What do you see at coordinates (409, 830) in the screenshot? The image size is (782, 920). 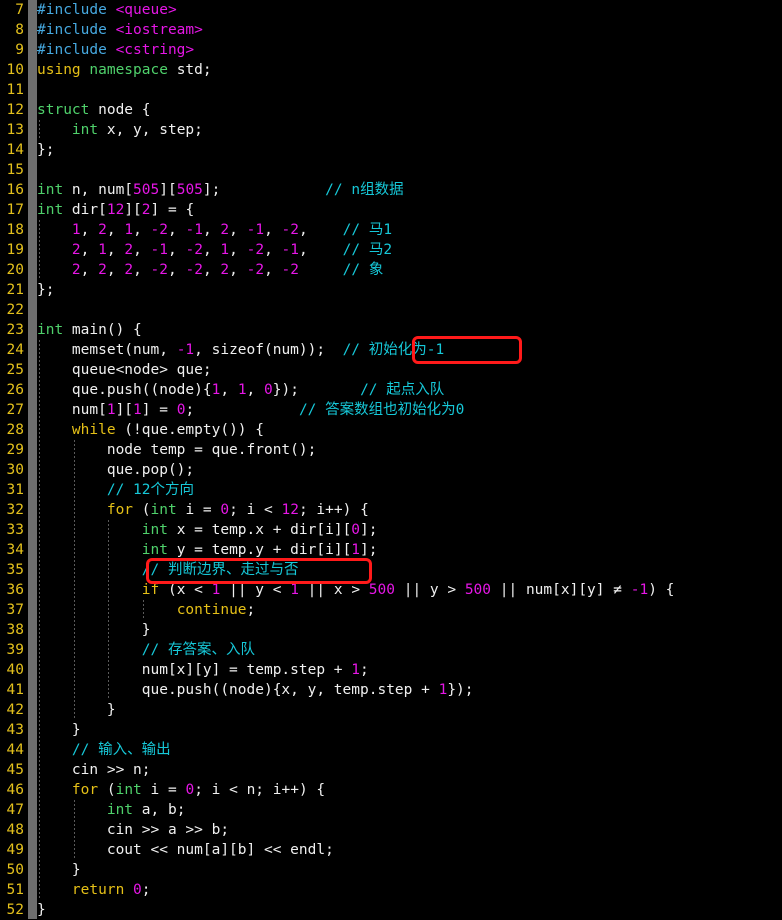 I see `code-line: cin >> a >> b;` at bounding box center [409, 830].